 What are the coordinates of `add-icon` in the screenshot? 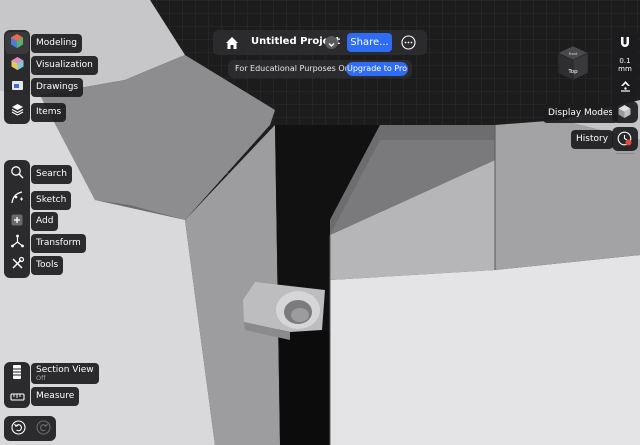 It's located at (17, 221).